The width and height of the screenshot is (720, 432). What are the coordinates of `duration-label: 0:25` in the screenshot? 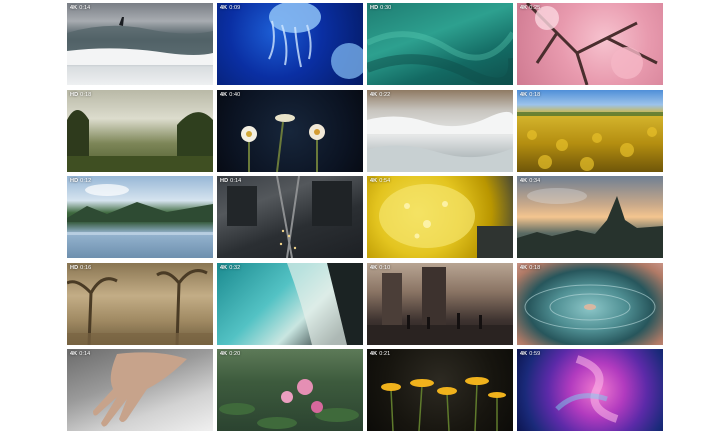 It's located at (535, 8).